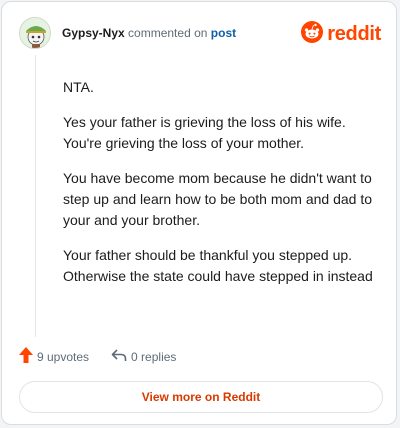  I want to click on upvote-count: 9 upvotes, so click(63, 356).